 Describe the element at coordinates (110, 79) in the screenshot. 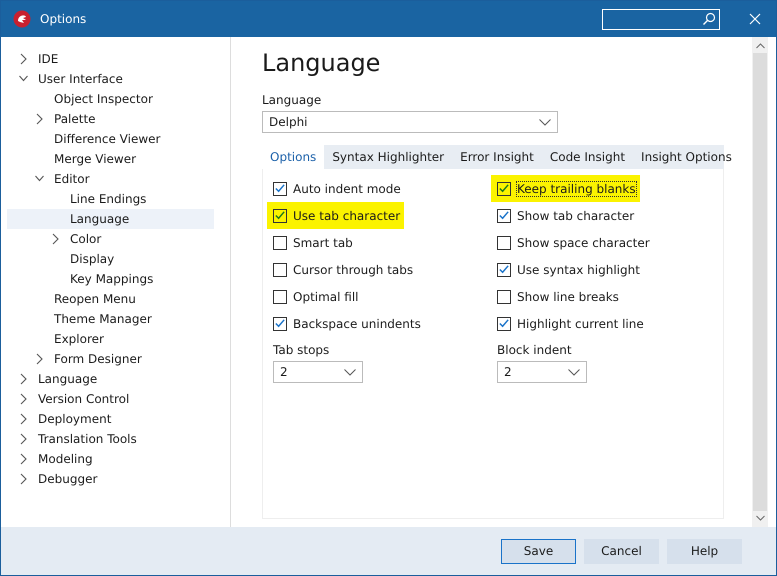

I see `tree-item: User Interface` at that location.